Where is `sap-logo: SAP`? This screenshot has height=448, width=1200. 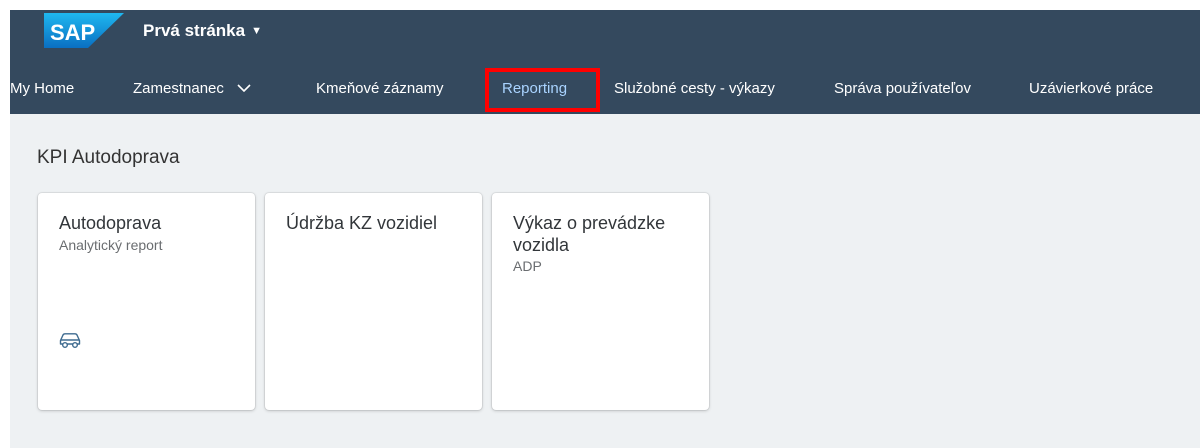 sap-logo: SAP is located at coordinates (84, 30).